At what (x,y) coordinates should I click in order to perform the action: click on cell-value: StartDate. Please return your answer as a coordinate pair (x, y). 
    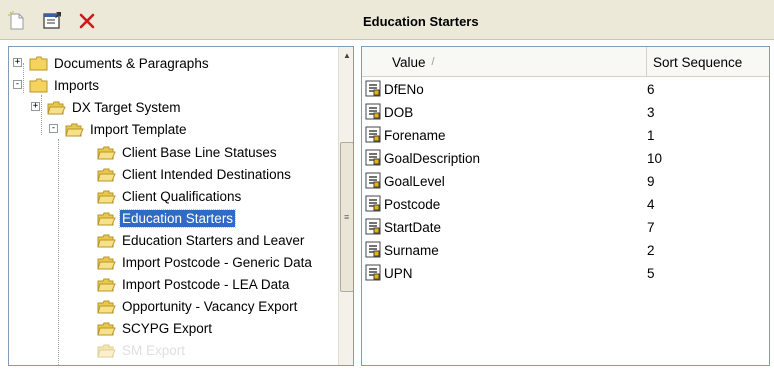
    Looking at the image, I should click on (413, 227).